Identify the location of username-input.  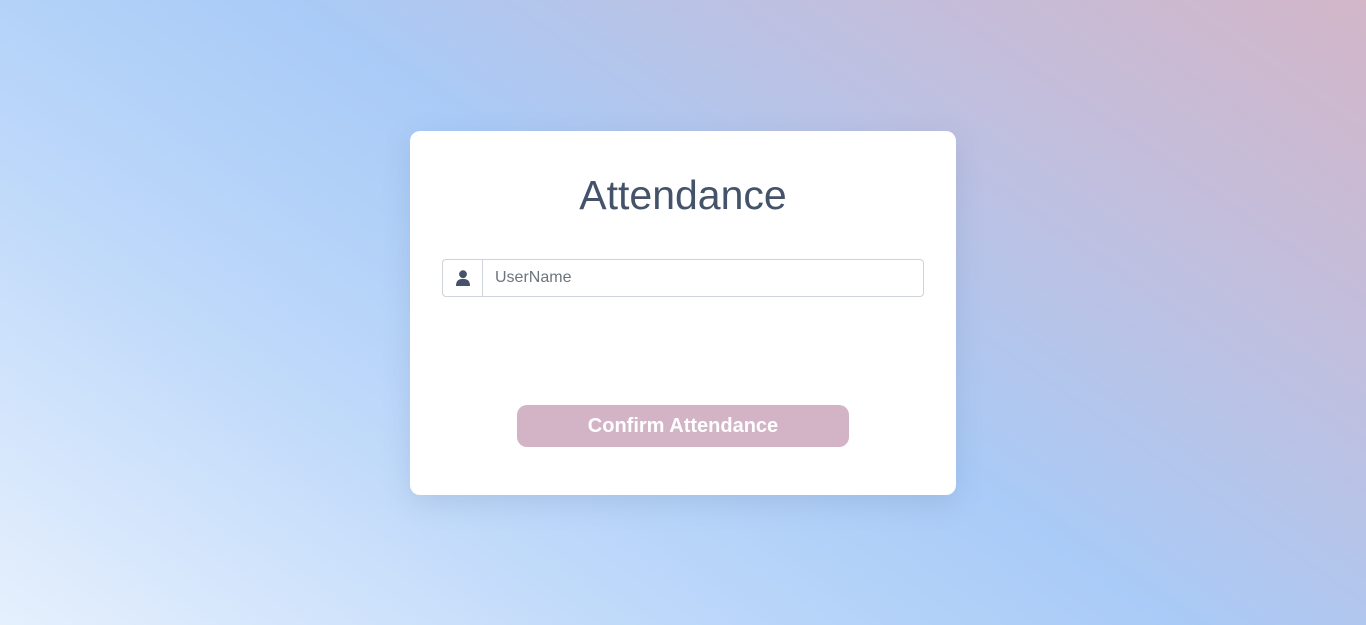
(703, 278).